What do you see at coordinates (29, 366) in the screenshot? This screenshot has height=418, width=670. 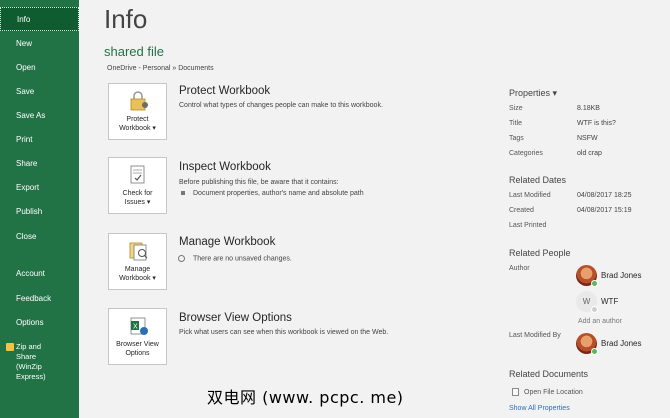 I see `winzip-line: (WinZip` at bounding box center [29, 366].